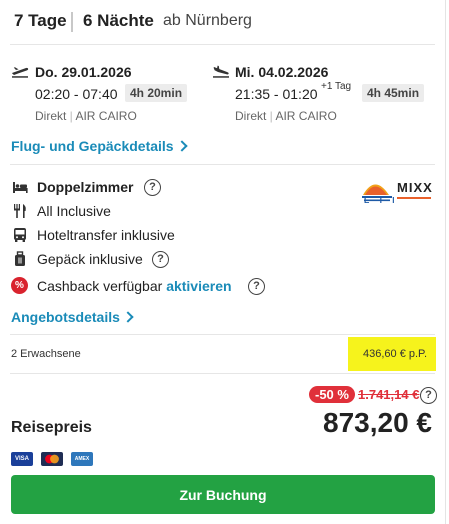 Image resolution: width=449 pixels, height=524 pixels. I want to click on cashback-info: Cashback verfügbar aktivieren, so click(134, 286).